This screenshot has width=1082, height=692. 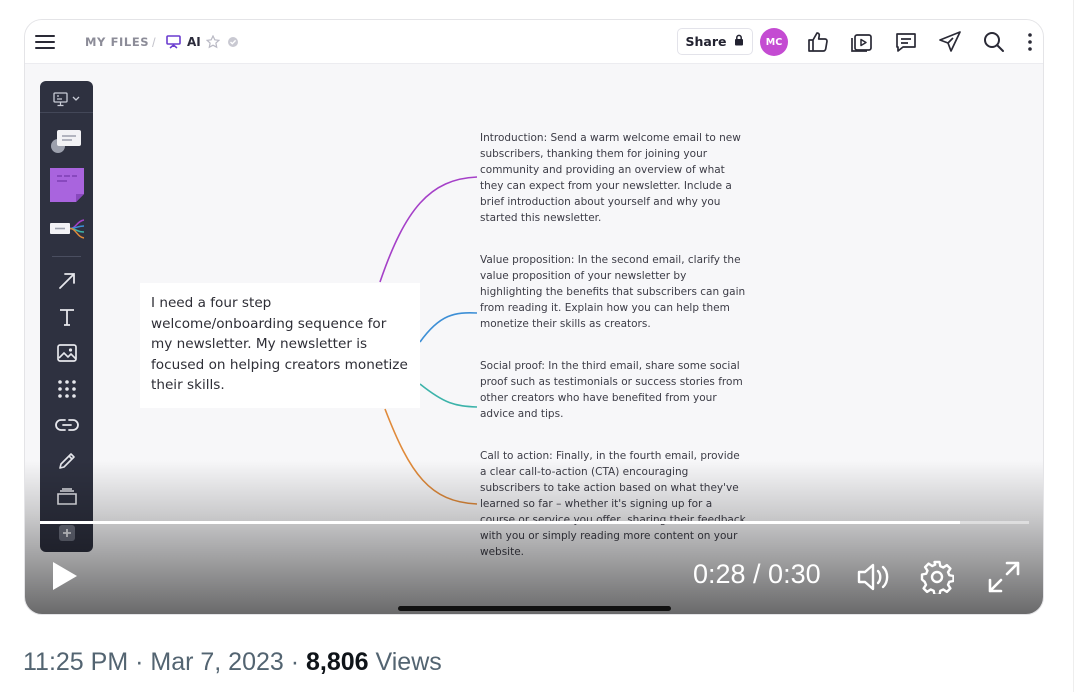 What do you see at coordinates (194, 42) in the screenshot?
I see `breadcrumb-board: AI` at bounding box center [194, 42].